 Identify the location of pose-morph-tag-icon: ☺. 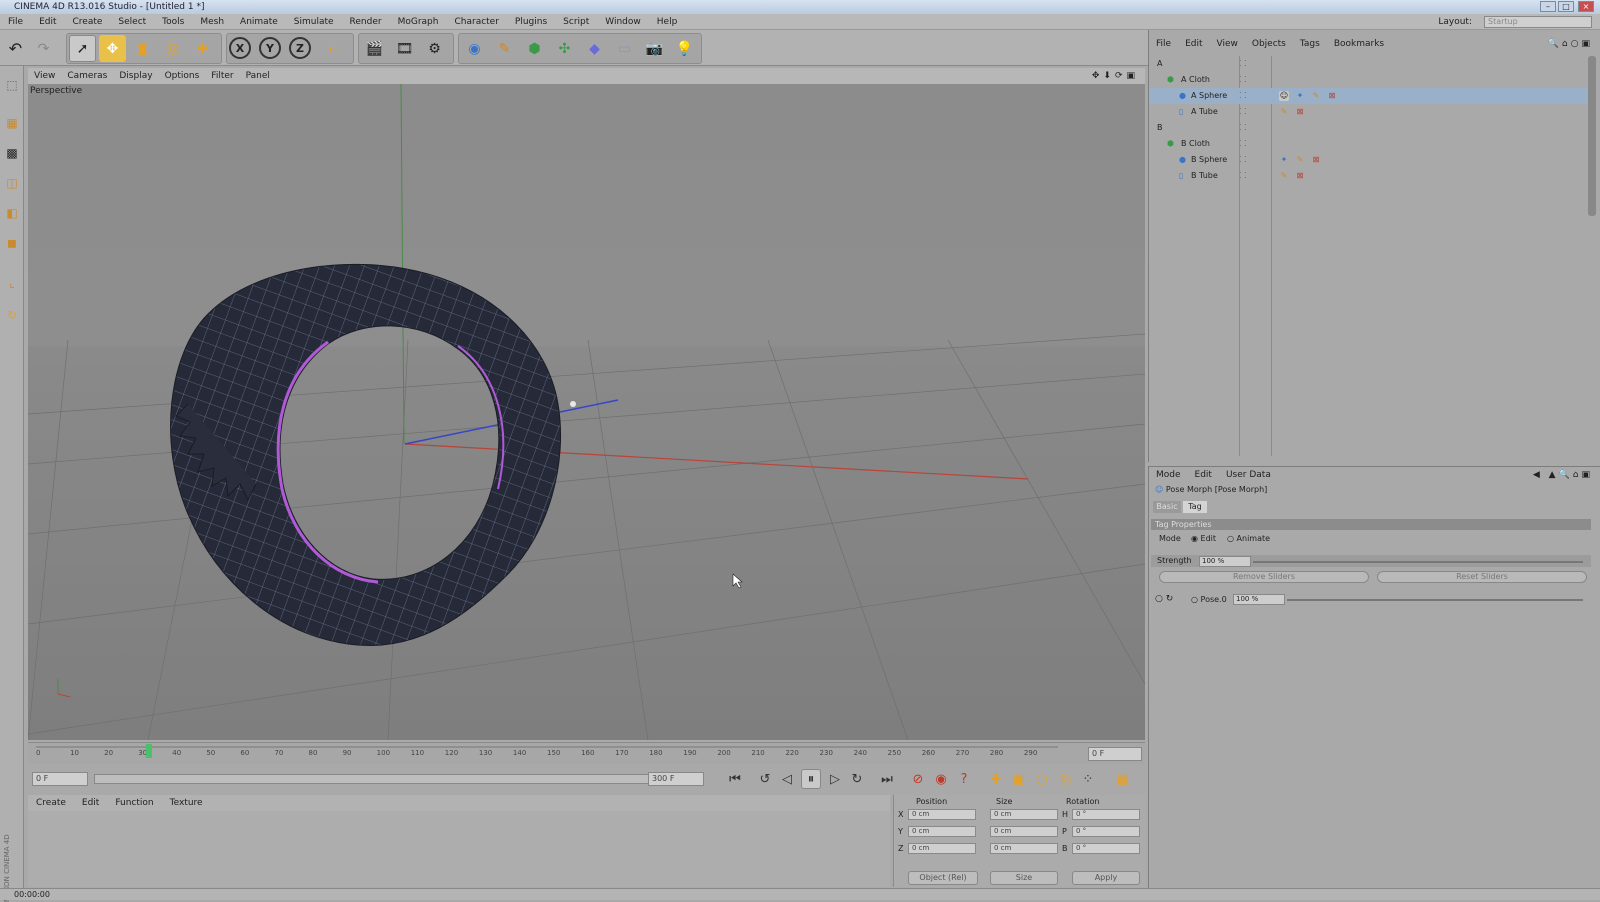
(1284, 96).